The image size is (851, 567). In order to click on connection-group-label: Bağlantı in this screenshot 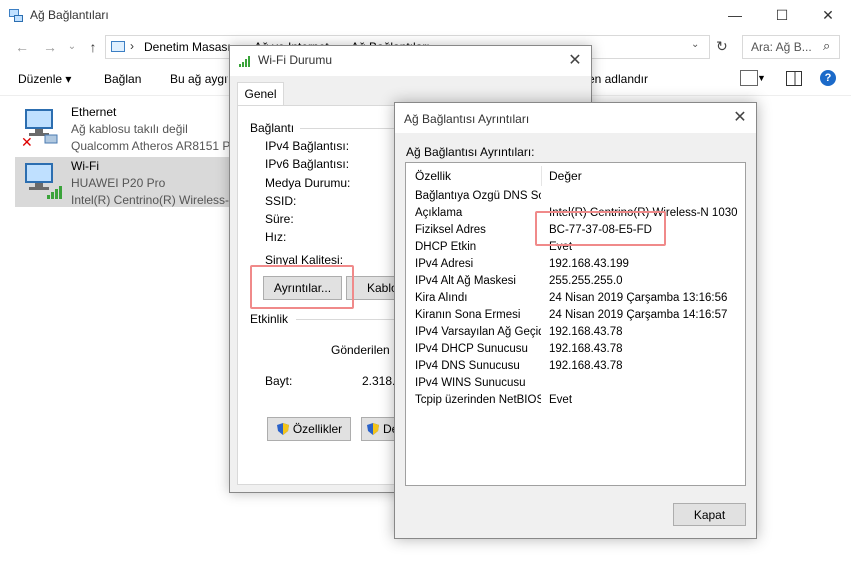, I will do `click(272, 128)`.